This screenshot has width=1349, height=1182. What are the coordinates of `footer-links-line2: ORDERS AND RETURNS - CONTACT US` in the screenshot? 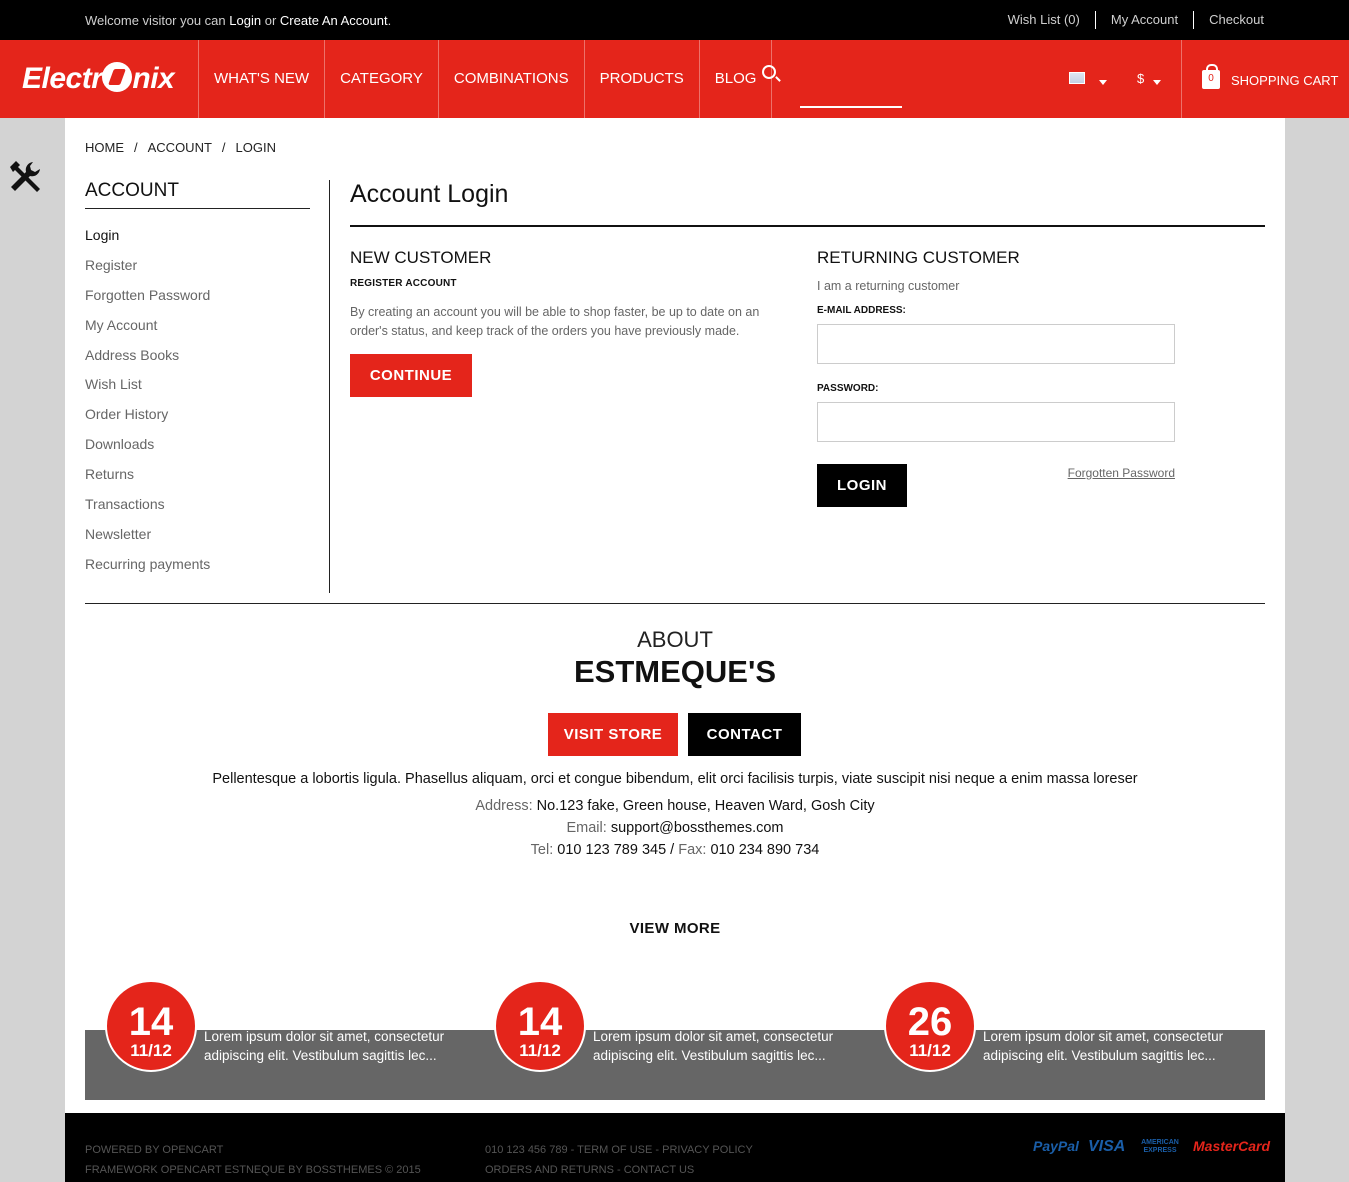 It's located at (619, 1170).